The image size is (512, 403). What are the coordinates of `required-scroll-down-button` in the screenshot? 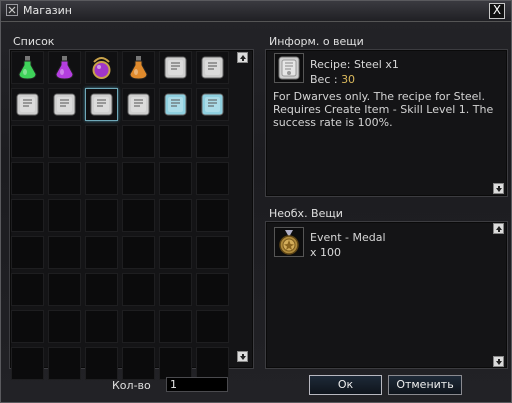 It's located at (498, 361).